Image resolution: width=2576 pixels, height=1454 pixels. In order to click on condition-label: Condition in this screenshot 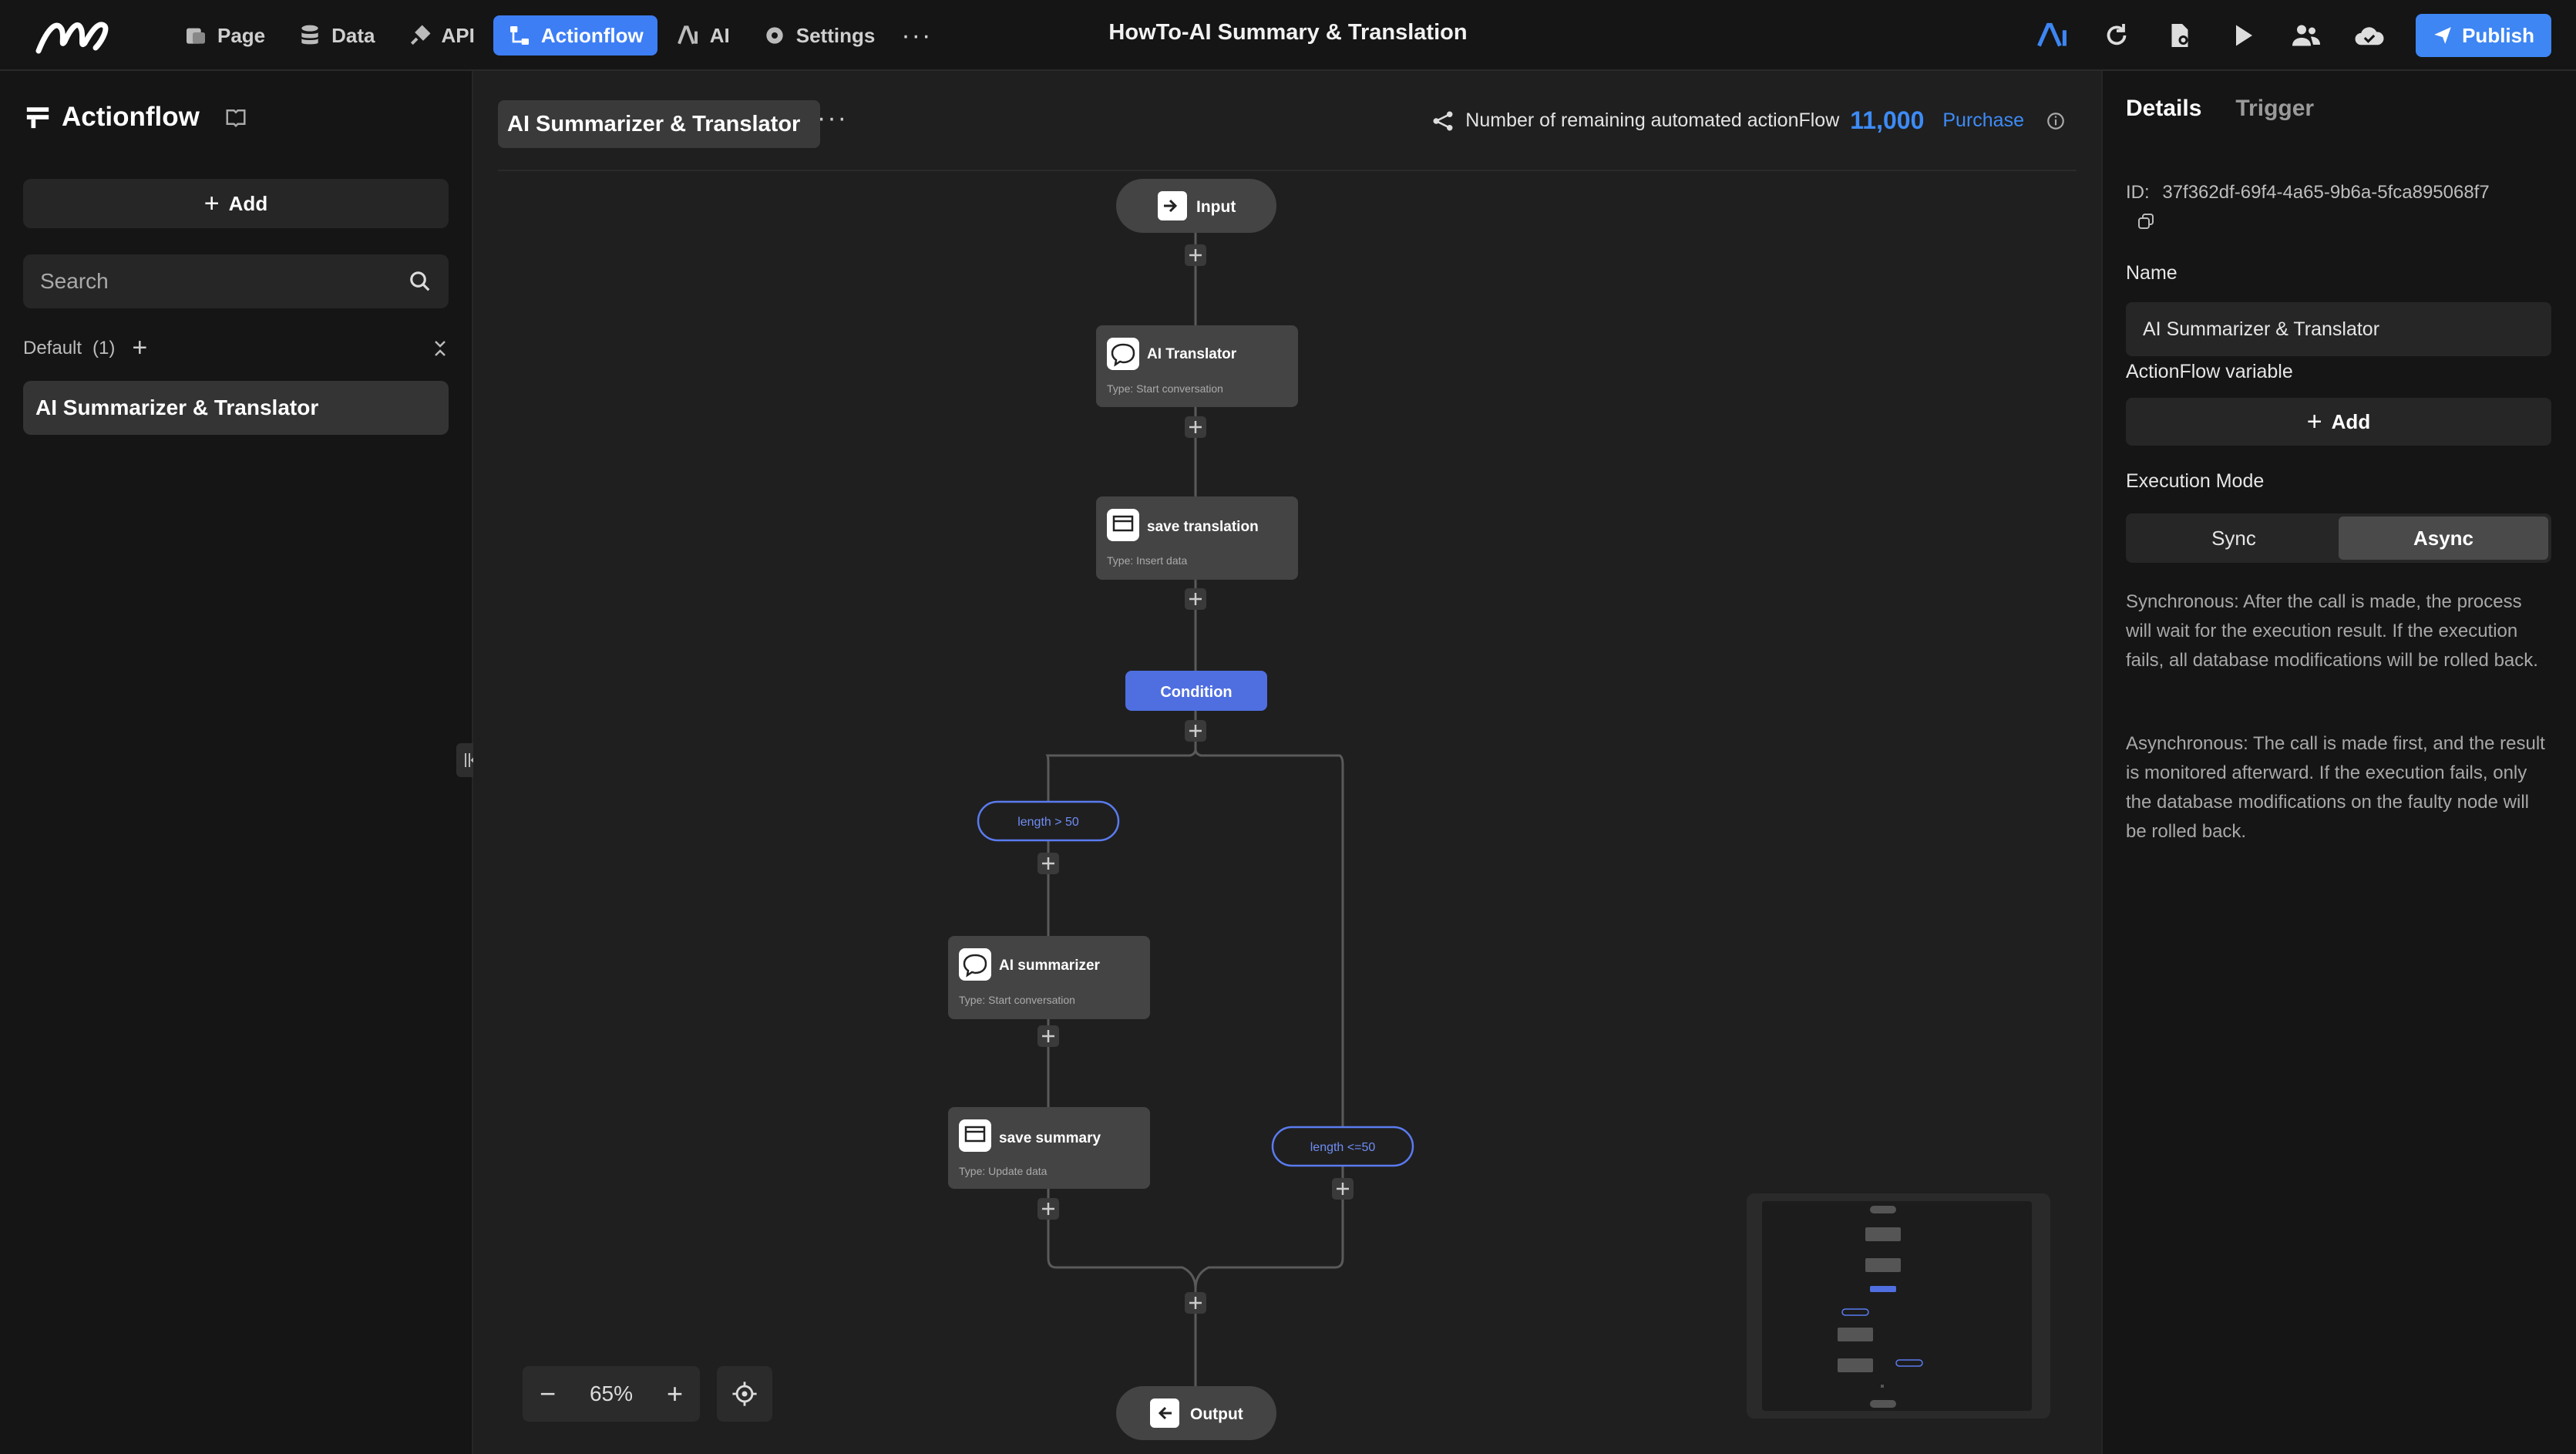, I will do `click(1196, 692)`.